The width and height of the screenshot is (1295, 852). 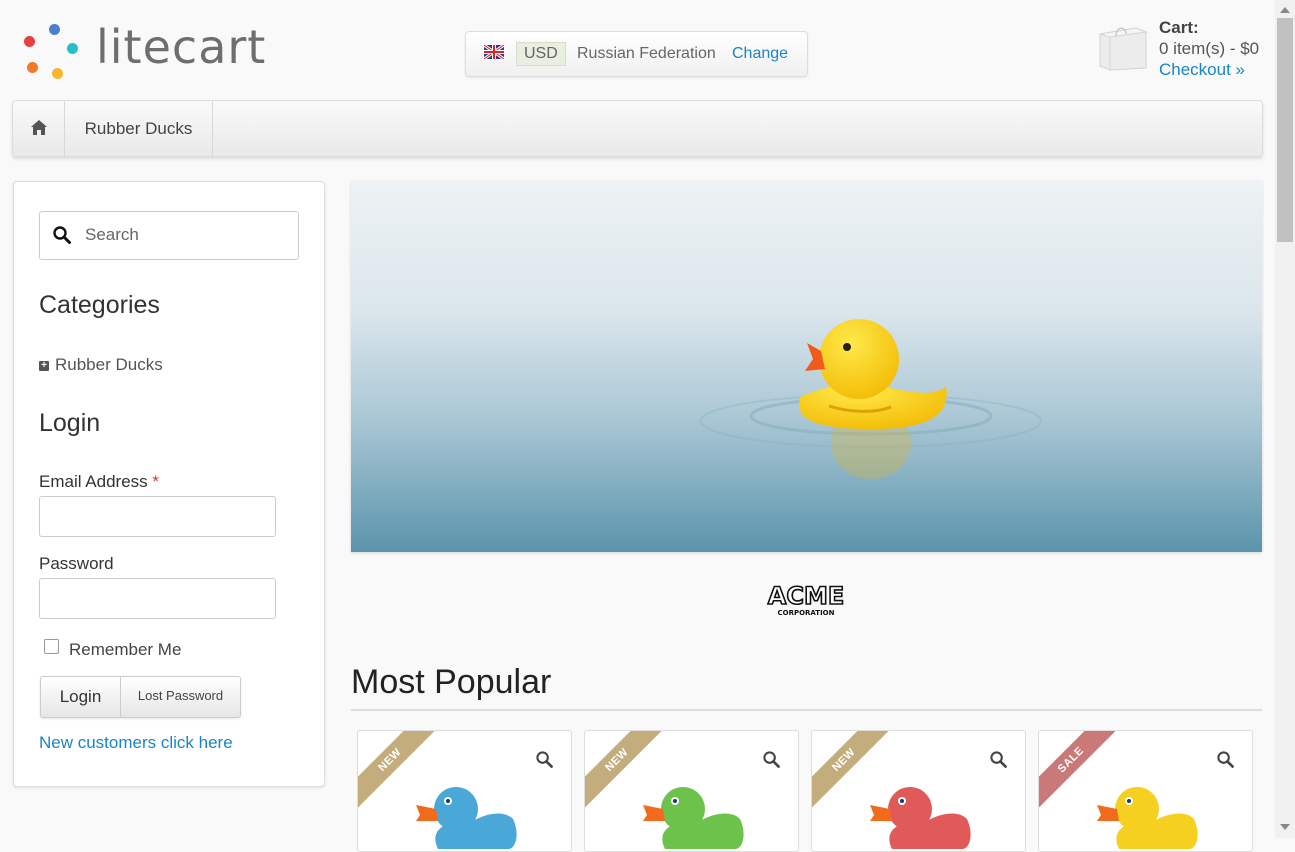 I want to click on search-box, so click(x=169, y=235).